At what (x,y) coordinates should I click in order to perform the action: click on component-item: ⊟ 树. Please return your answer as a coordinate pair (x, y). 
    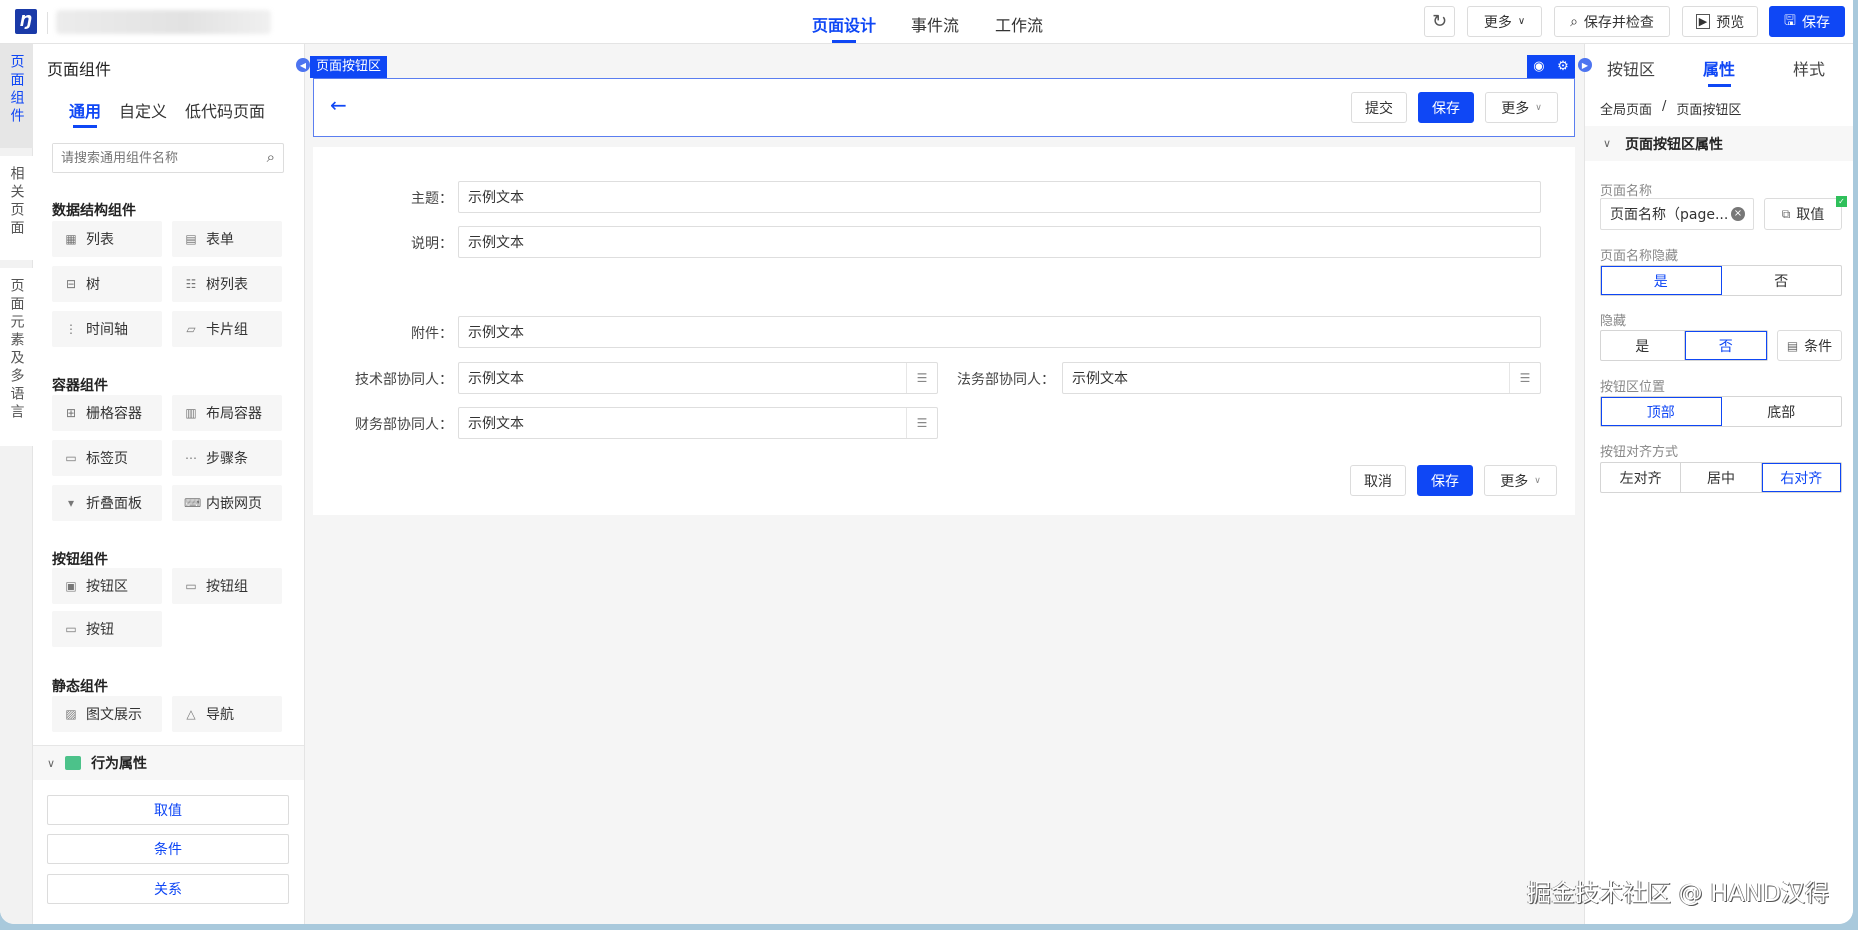
    Looking at the image, I should click on (107, 284).